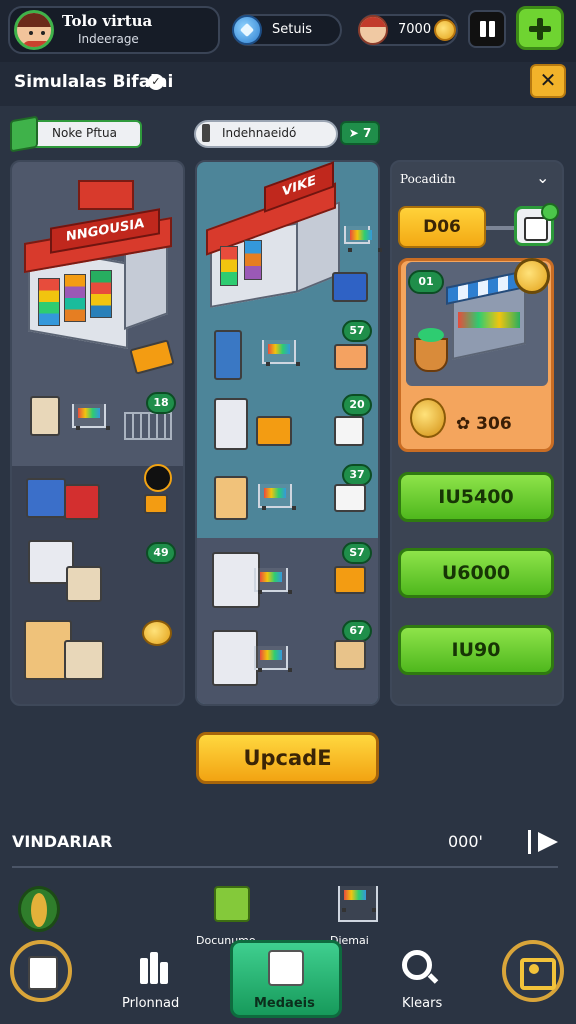 This screenshot has width=576, height=1024. Describe the element at coordinates (357, 631) in the screenshot. I see `badge-mid-5: 67` at that location.